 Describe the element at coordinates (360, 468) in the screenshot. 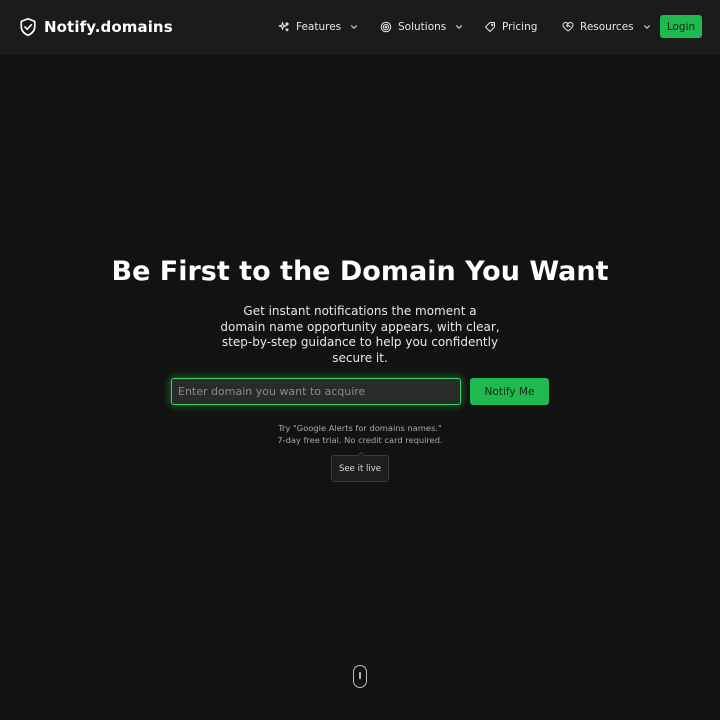

I see `see-it-live-button: See it live` at that location.